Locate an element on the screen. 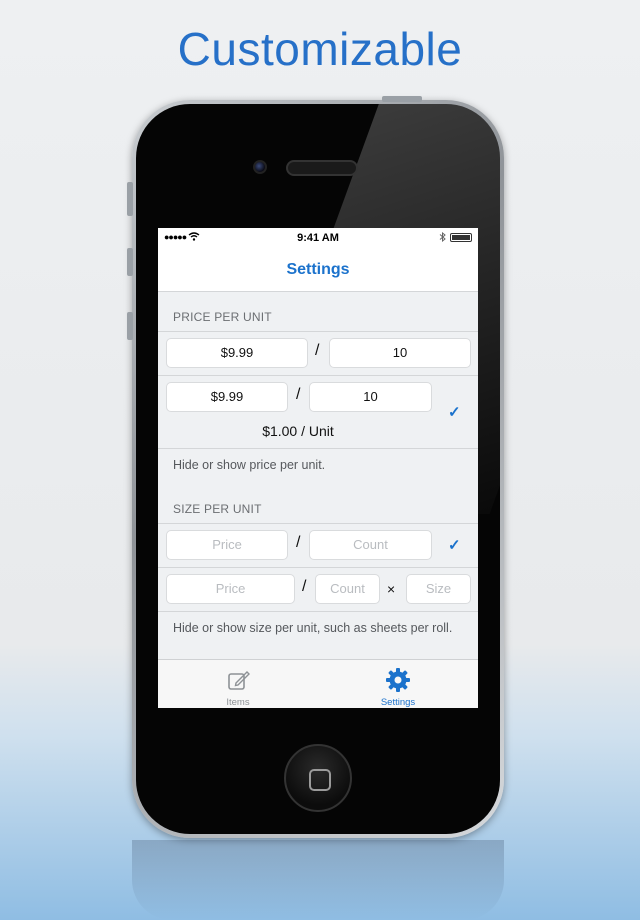 The height and width of the screenshot is (920, 640). size-field: Size is located at coordinates (438, 589).